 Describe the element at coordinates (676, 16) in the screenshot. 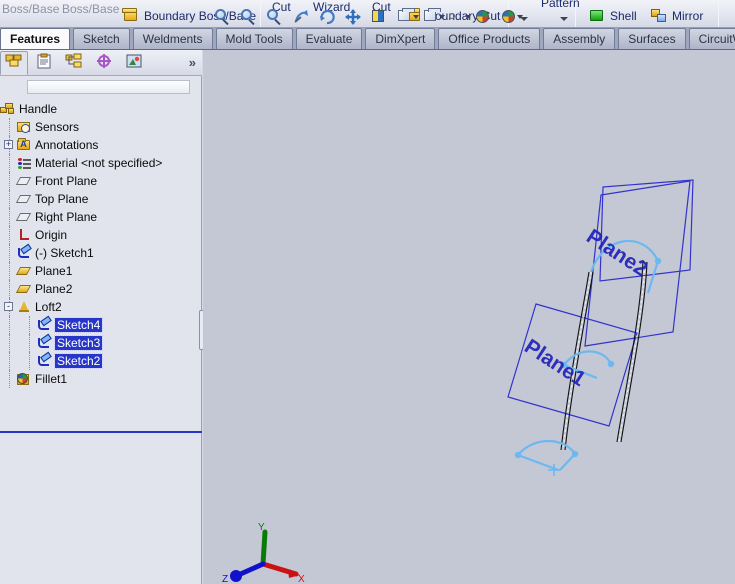

I see `mirror-command: Mirror` at that location.